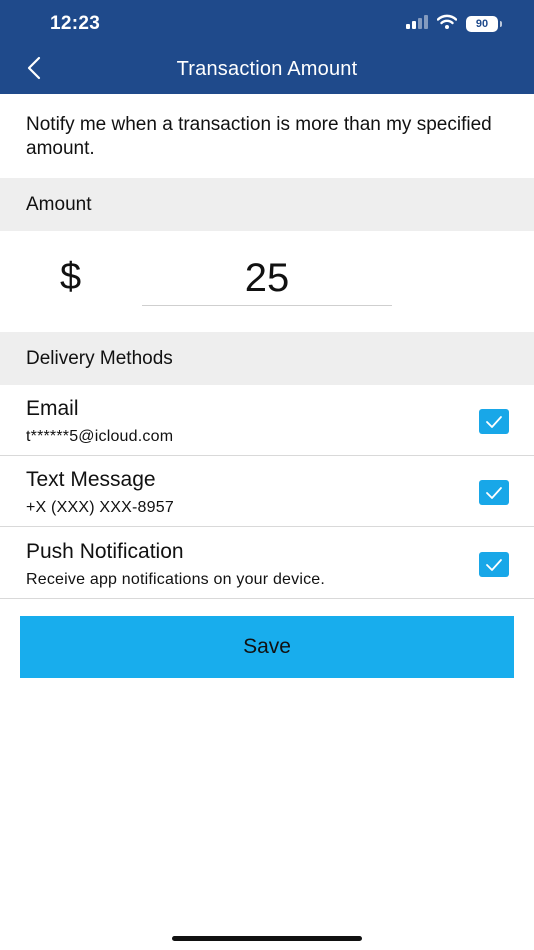 The width and height of the screenshot is (534, 950). I want to click on method-title: Push Notification, so click(105, 551).